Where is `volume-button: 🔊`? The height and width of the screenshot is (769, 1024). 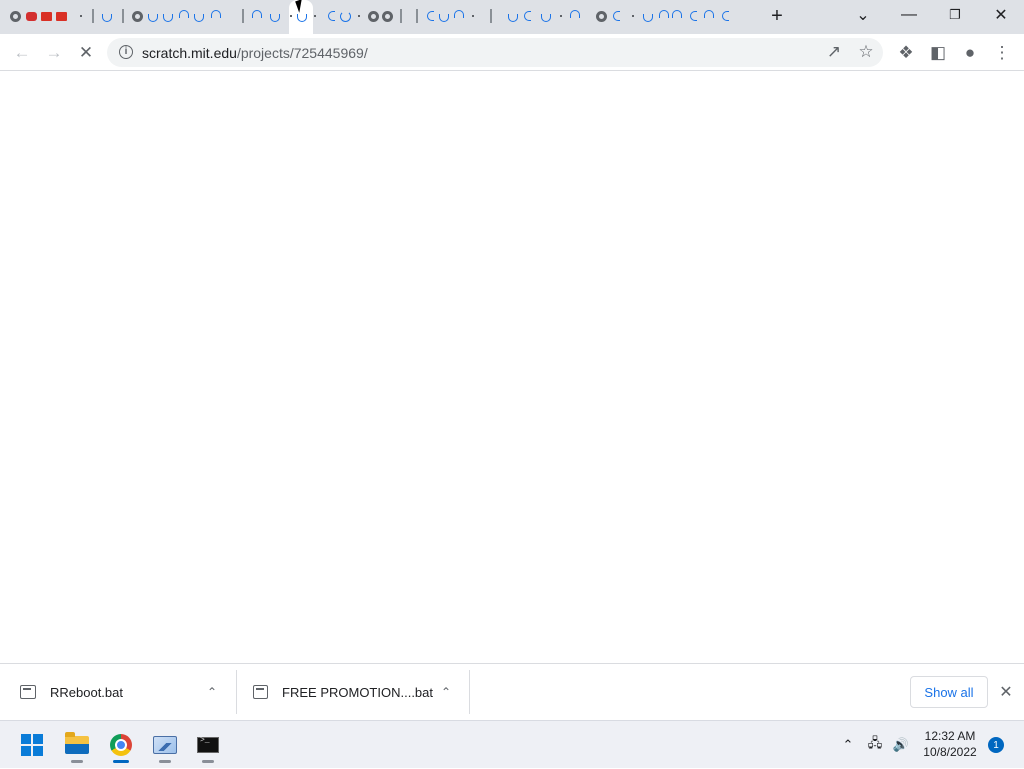
volume-button: 🔊 is located at coordinates (901, 745).